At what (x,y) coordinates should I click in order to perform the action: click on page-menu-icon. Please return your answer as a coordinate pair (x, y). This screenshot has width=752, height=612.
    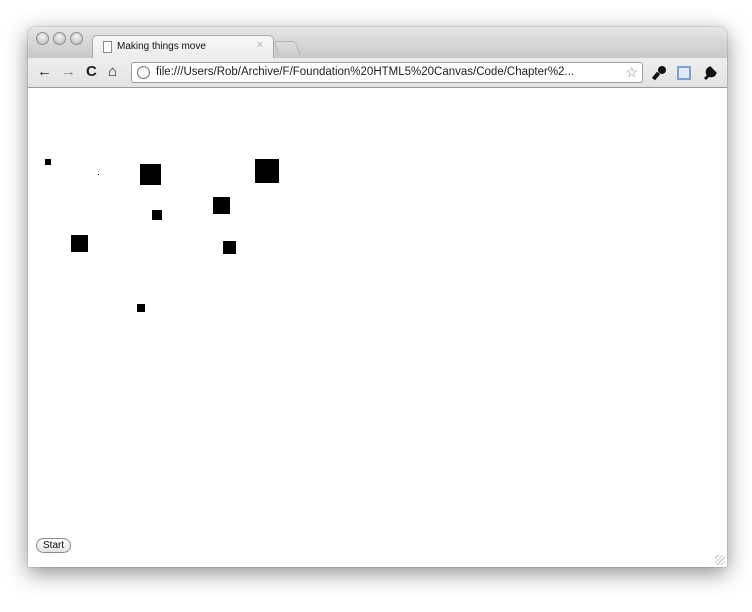
    Looking at the image, I should click on (684, 73).